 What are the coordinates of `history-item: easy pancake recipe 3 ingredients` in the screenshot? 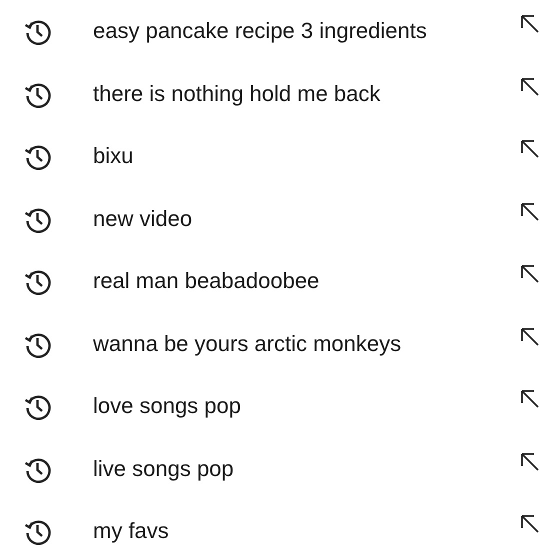 It's located at (280, 31).